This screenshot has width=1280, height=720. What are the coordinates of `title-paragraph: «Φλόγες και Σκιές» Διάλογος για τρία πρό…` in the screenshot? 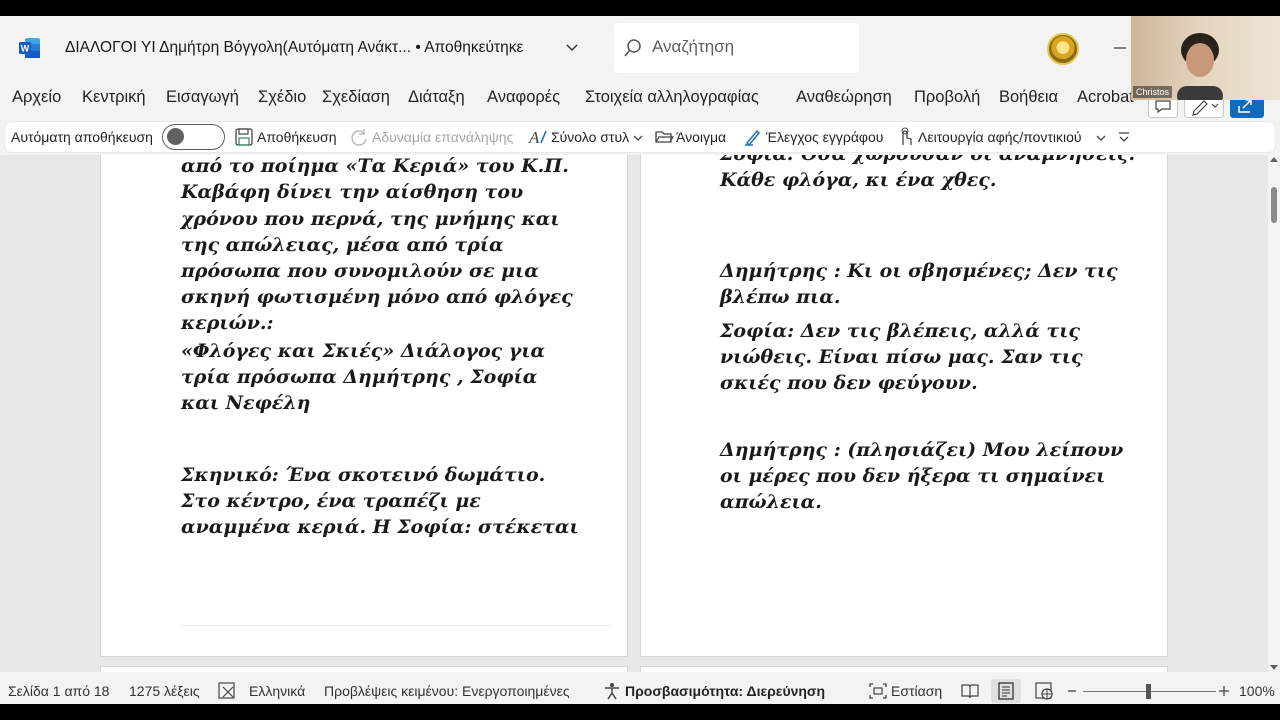 It's located at (381, 377).